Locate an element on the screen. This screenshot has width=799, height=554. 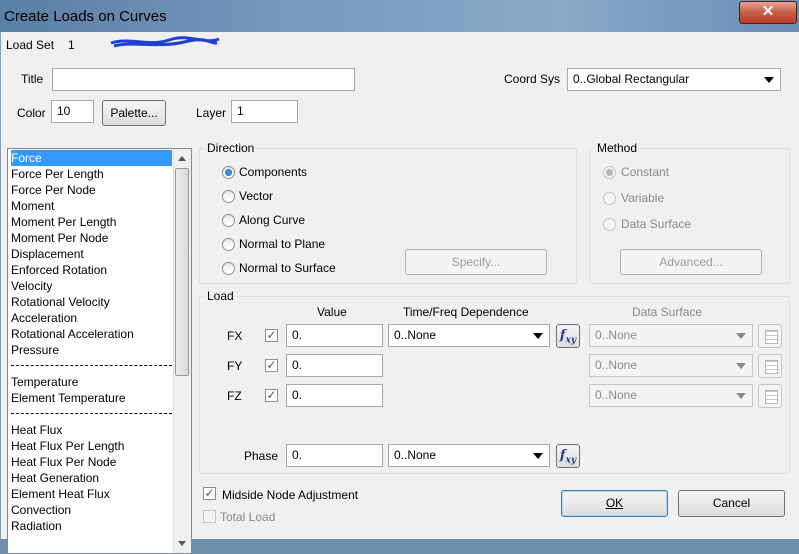
list-item: Moment Per Length is located at coordinates (63, 222).